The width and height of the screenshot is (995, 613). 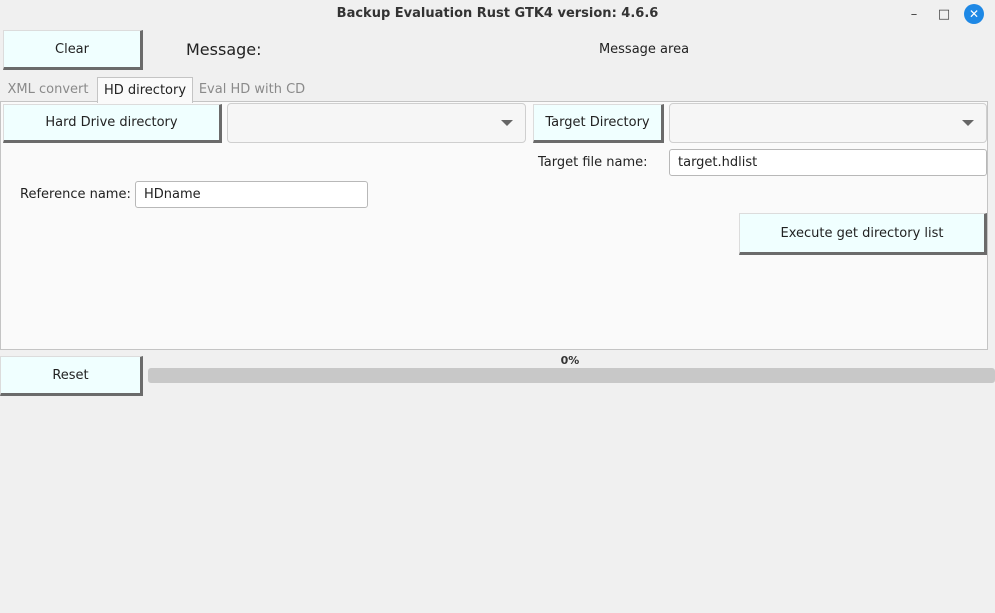 What do you see at coordinates (376, 123) in the screenshot?
I see `hard-drive-directory-dropdown` at bounding box center [376, 123].